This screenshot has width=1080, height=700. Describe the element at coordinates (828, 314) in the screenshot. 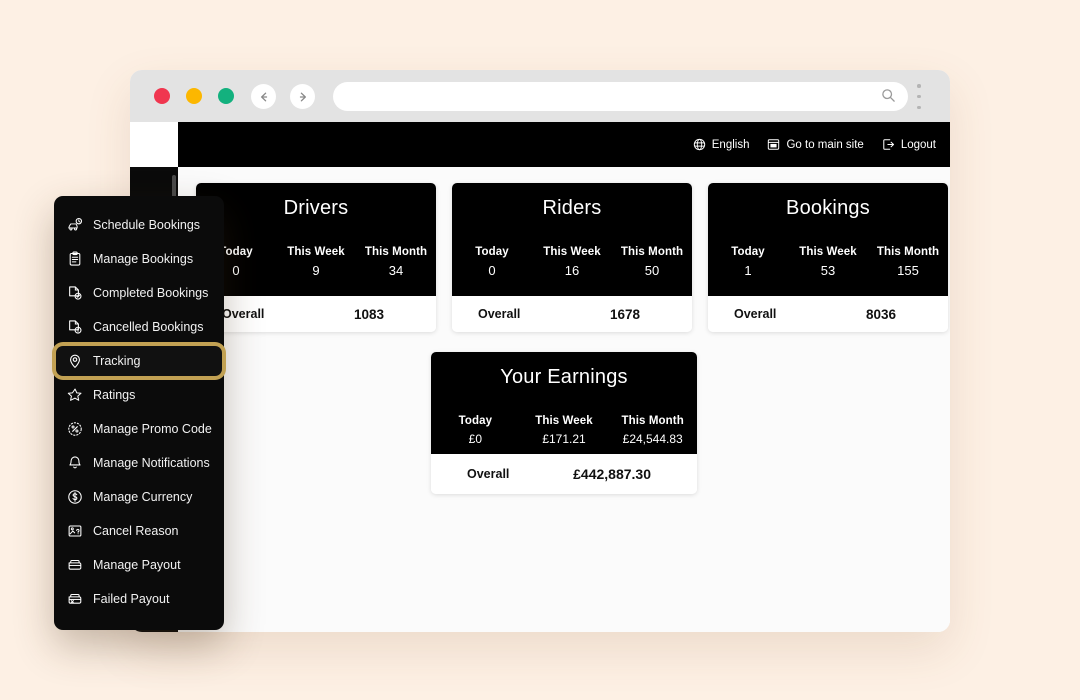

I see `card-footer: Overall 8036` at that location.